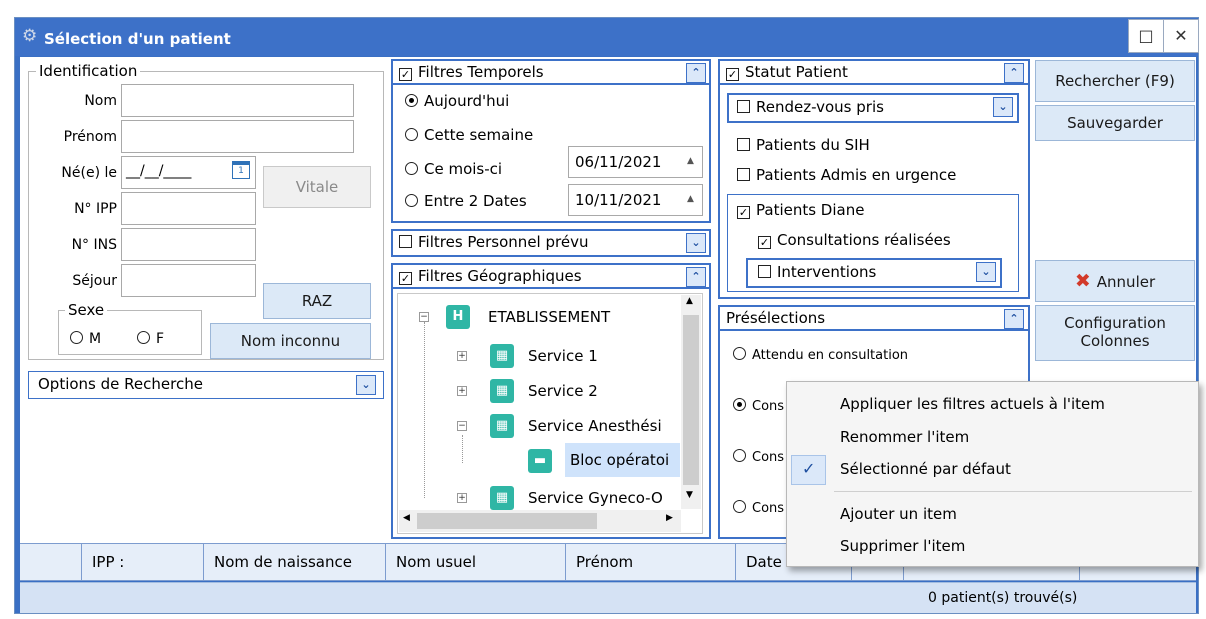 This screenshot has height=619, width=1206. Describe the element at coordinates (51, 562) in the screenshot. I see `grid-col-select` at that location.